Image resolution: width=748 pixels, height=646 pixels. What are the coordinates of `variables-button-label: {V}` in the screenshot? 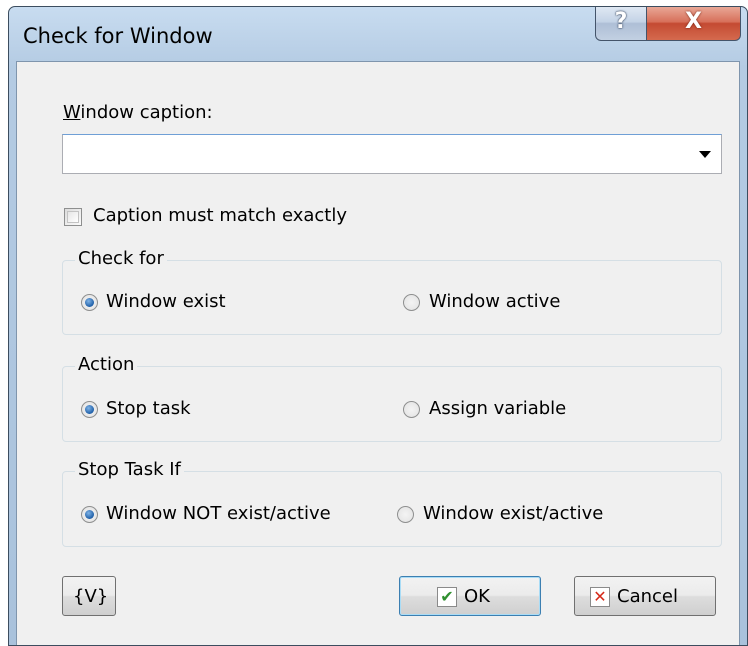 It's located at (91, 596).